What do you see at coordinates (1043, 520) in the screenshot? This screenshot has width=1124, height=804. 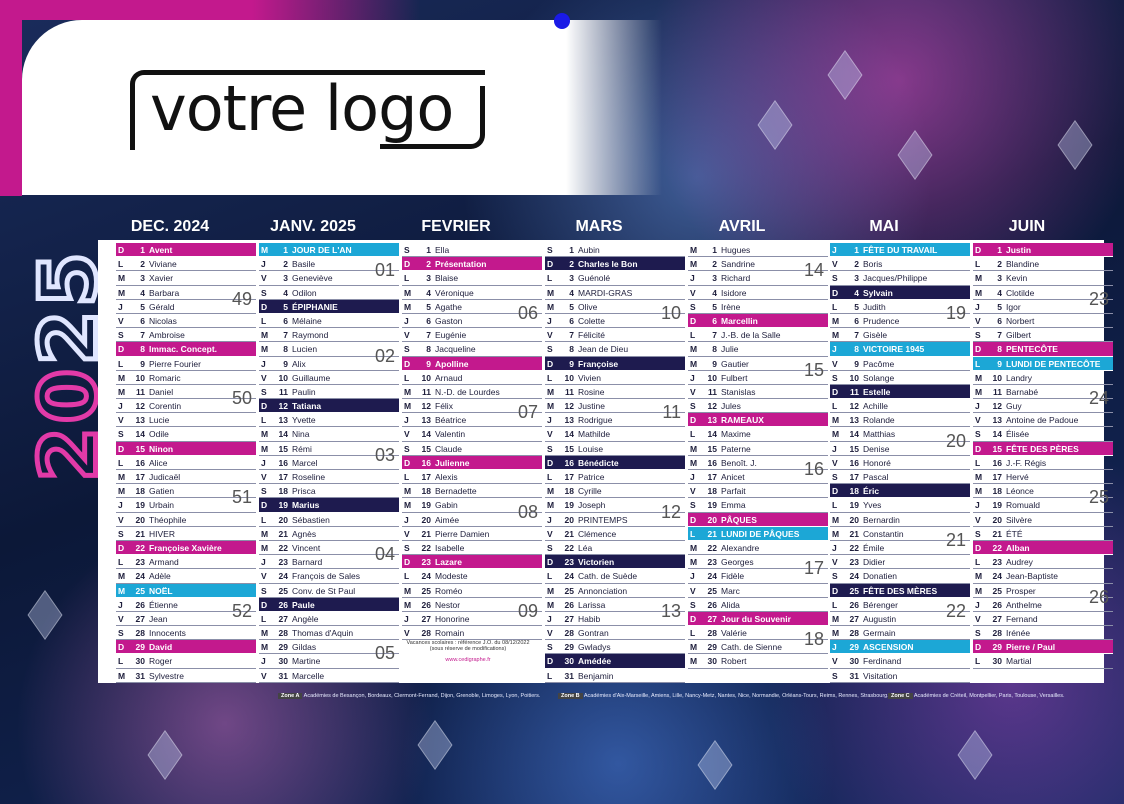 I see `day-row: V 20 Silvère` at bounding box center [1043, 520].